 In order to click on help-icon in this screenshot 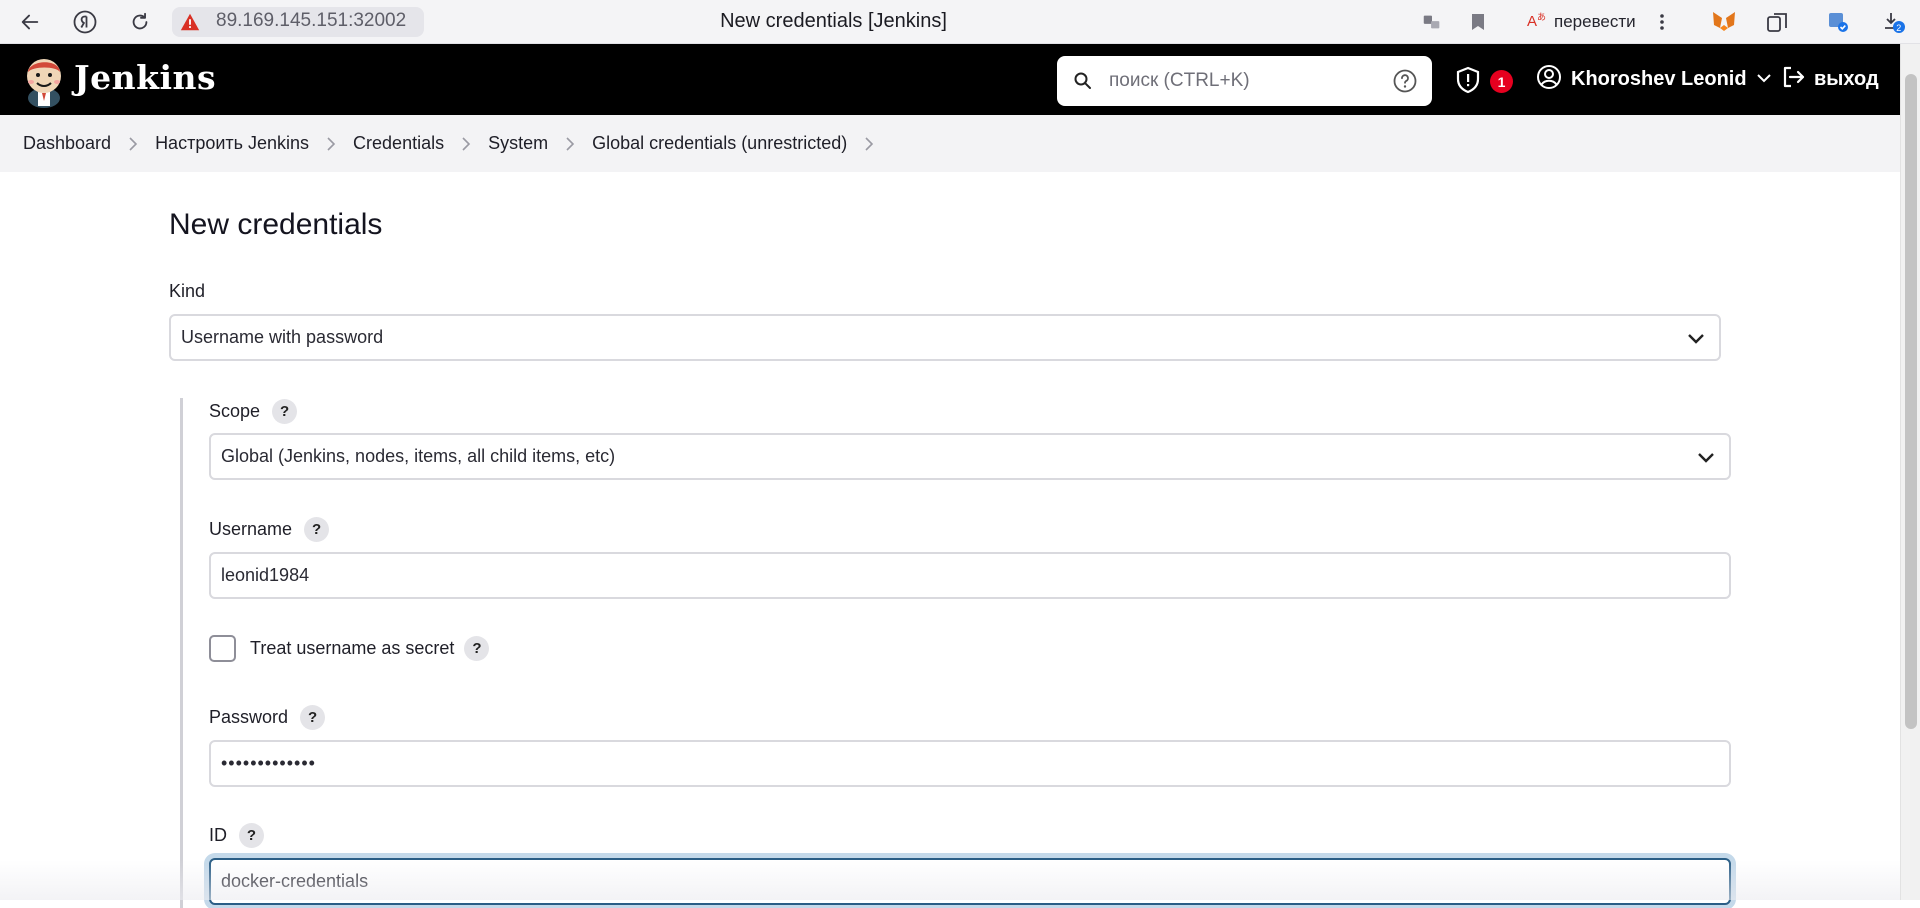, I will do `click(1405, 83)`.